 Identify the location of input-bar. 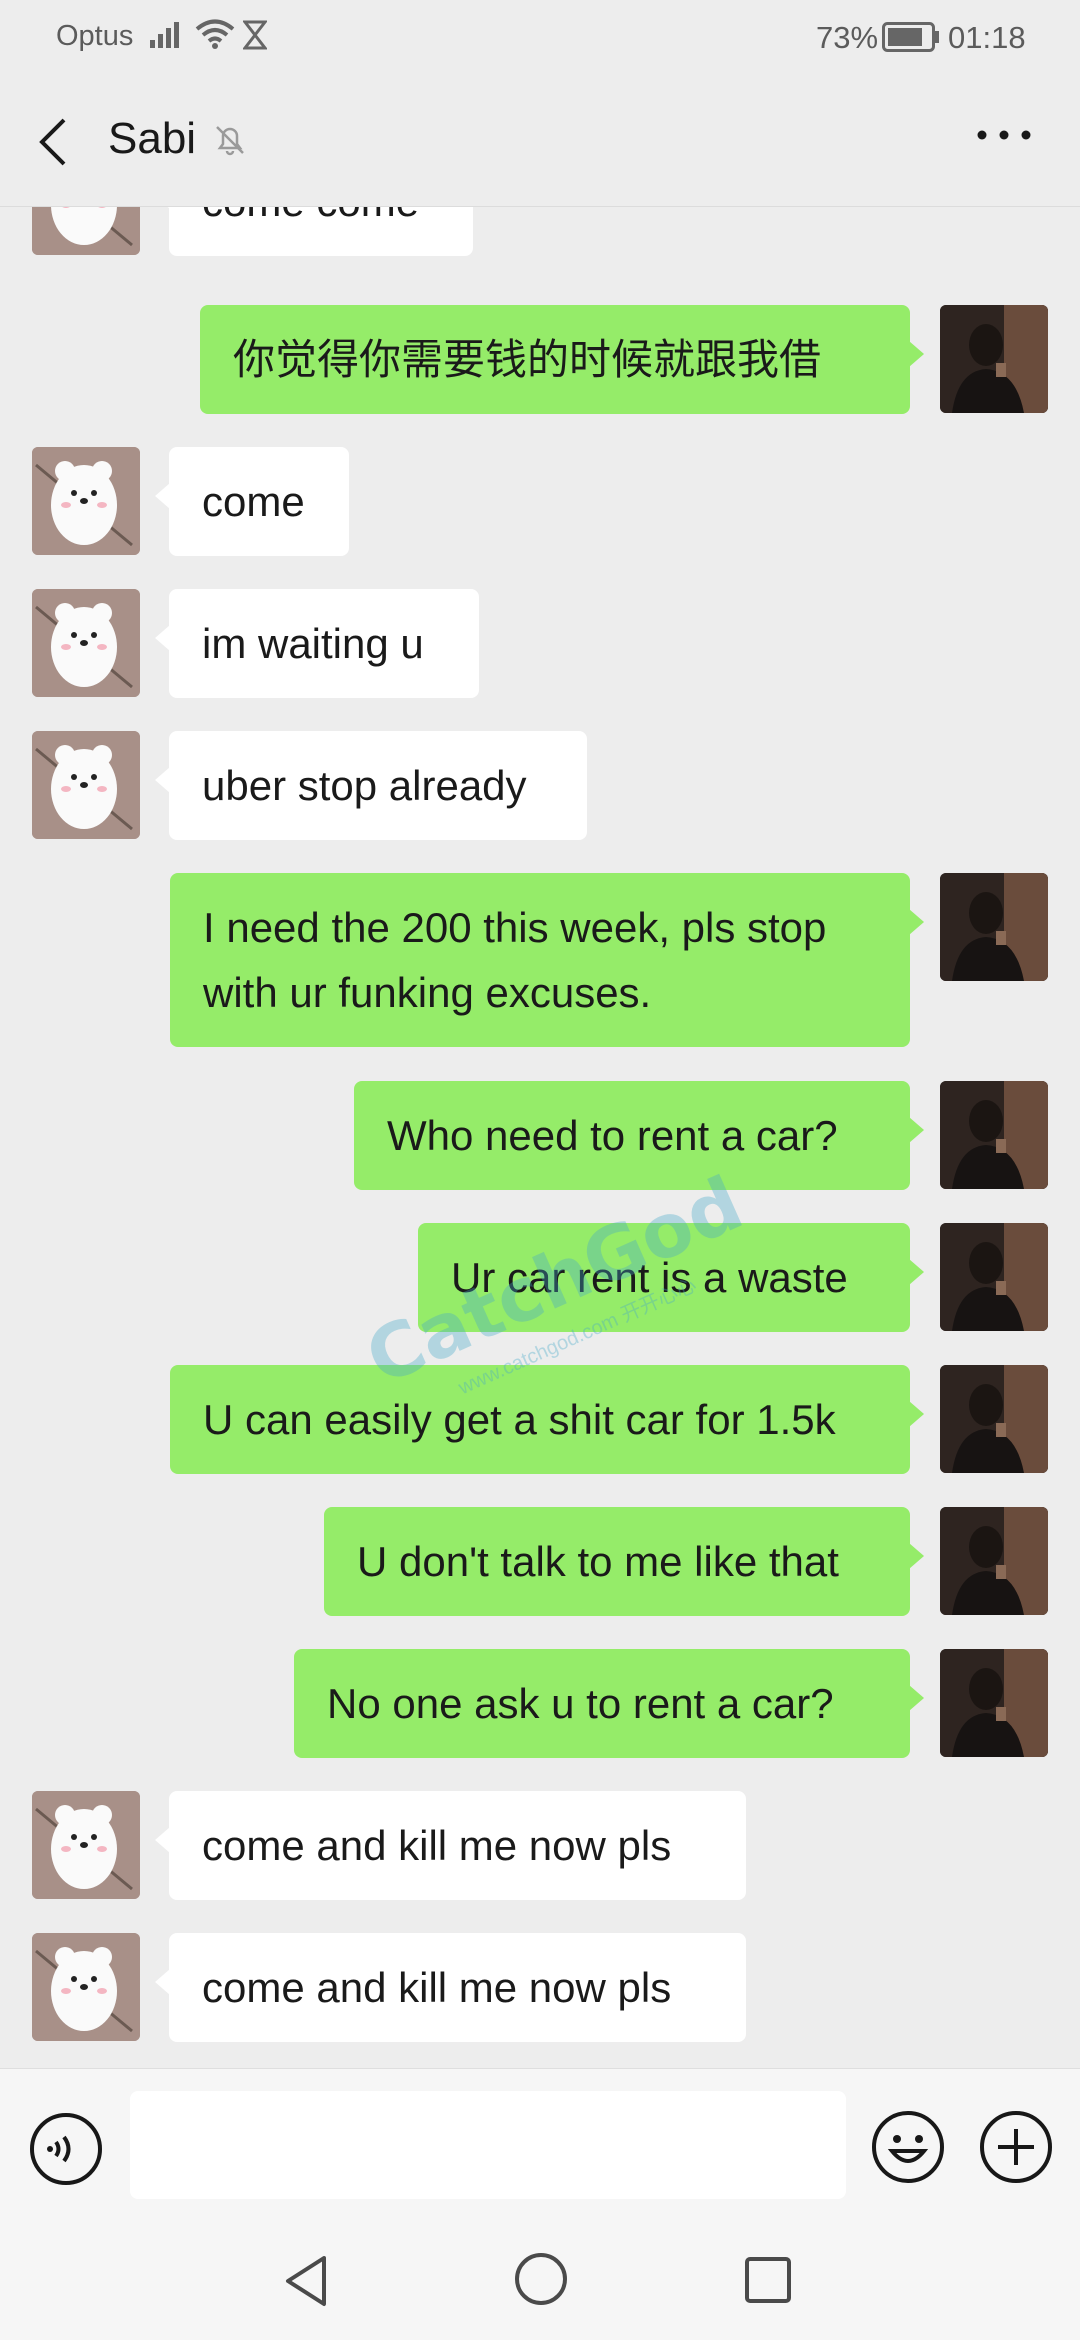
(540, 2138).